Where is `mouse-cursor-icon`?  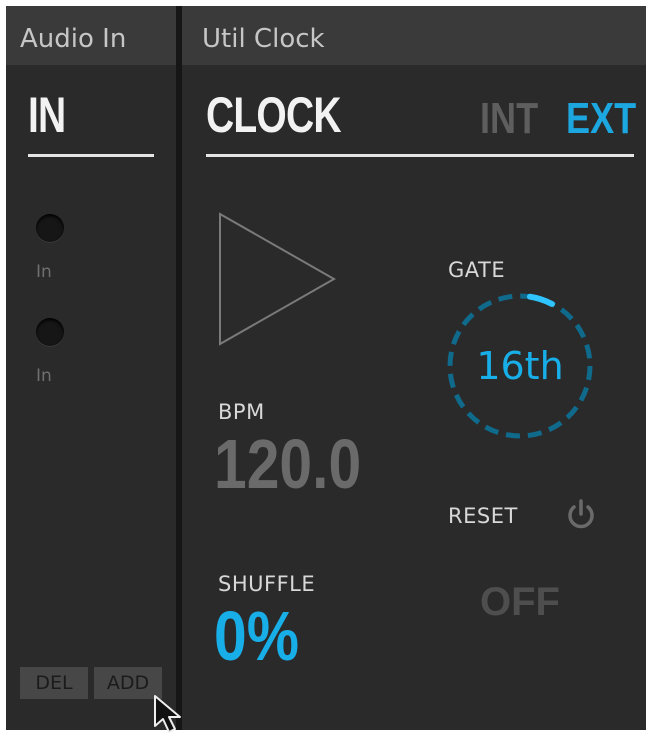
mouse-cursor-icon is located at coordinates (167, 714).